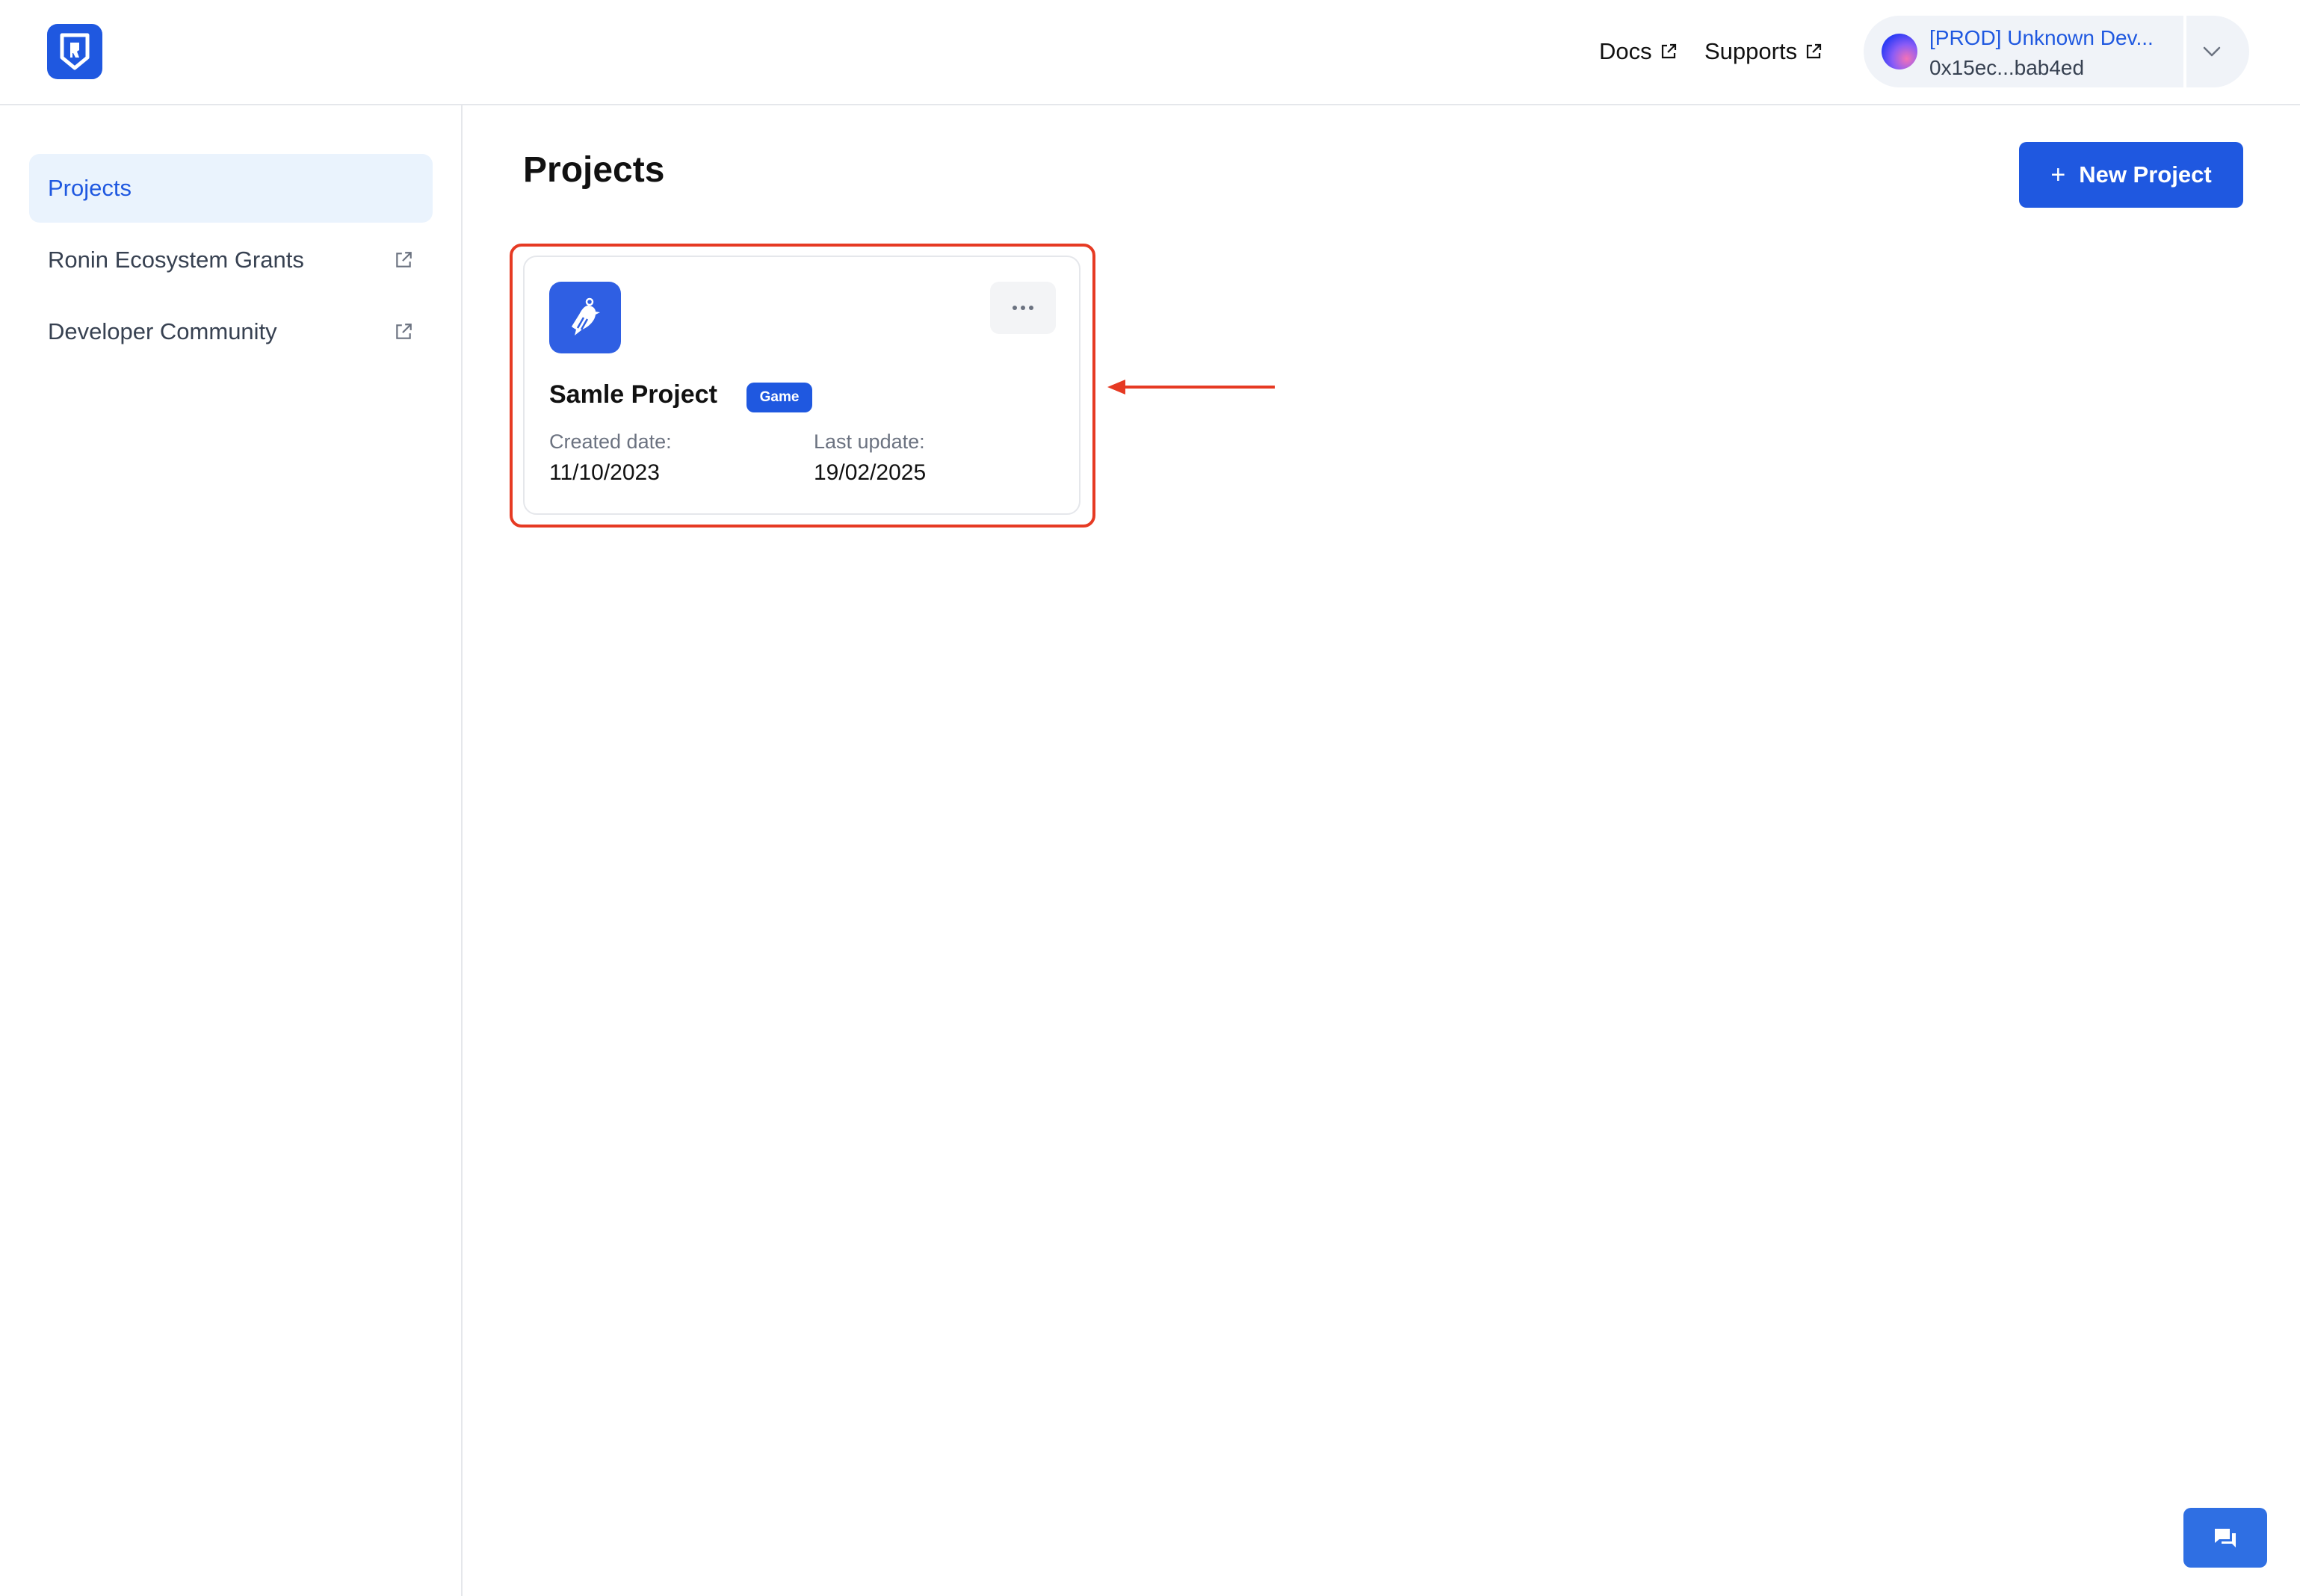 The image size is (2300, 1596). I want to click on sidebar-item-developer-community: Developer Community, so click(231, 332).